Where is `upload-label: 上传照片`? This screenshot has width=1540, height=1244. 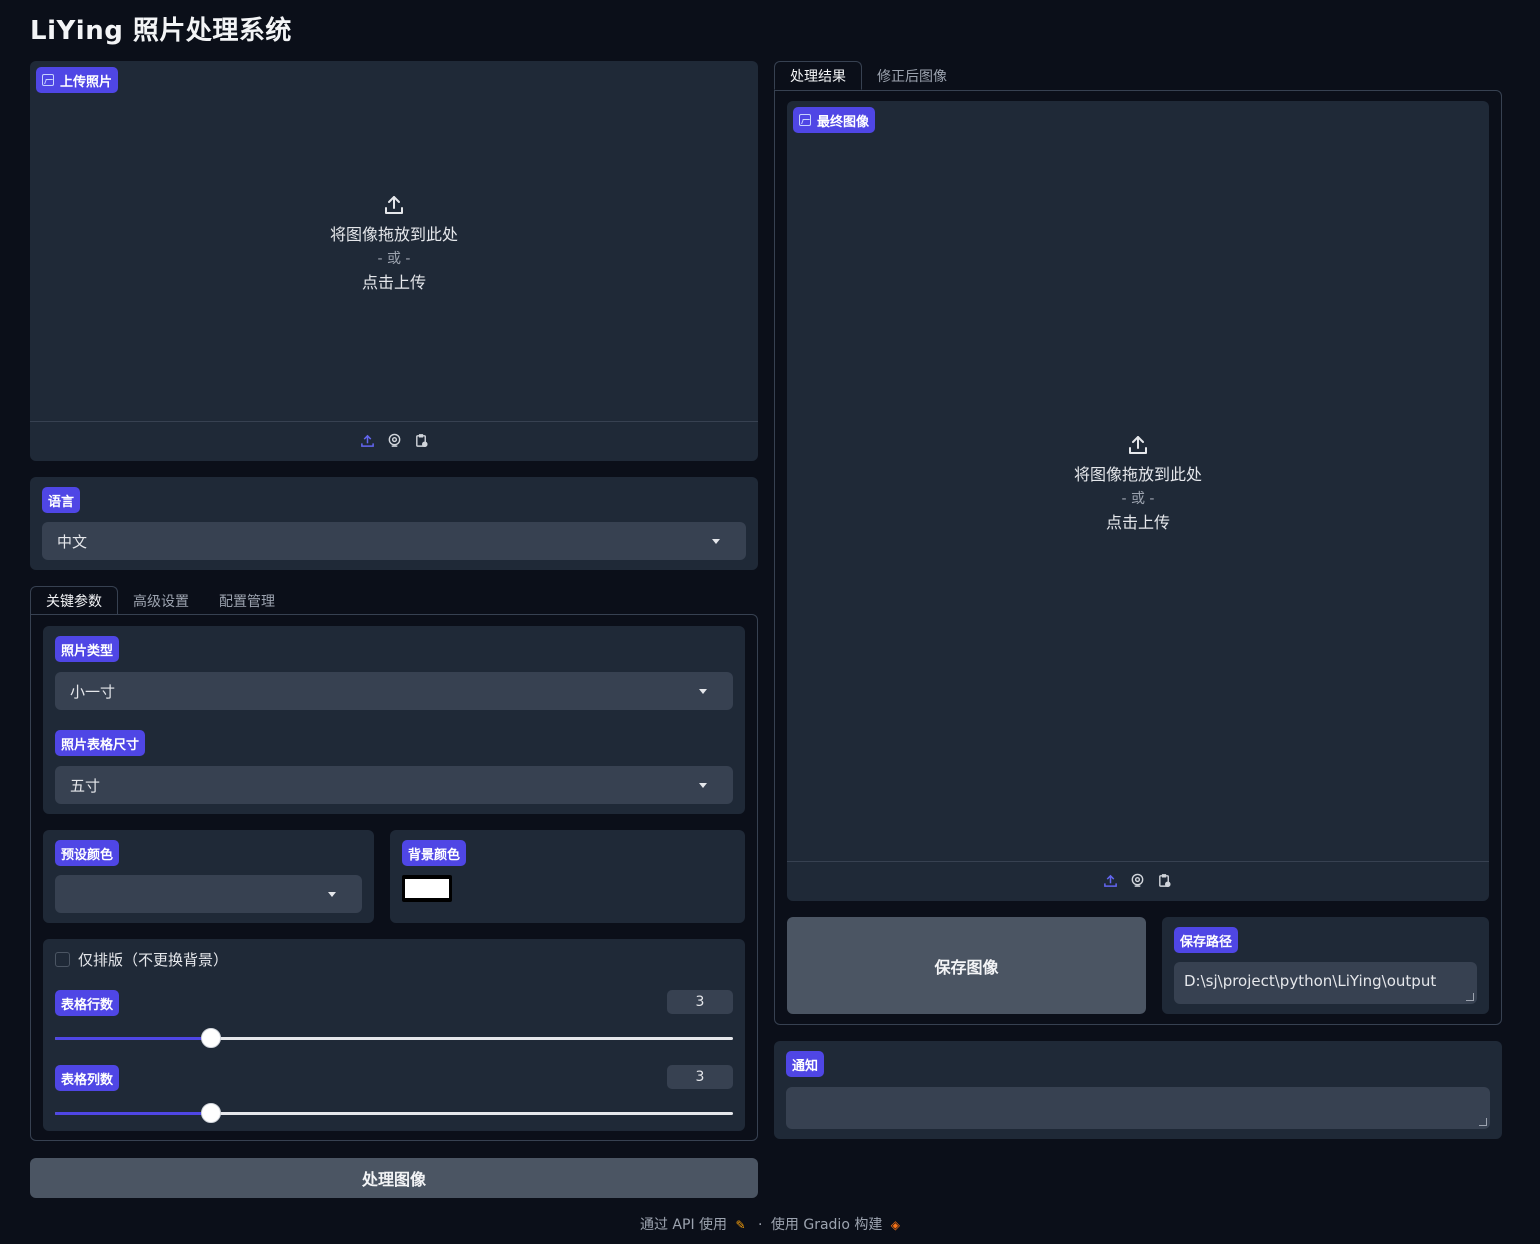 upload-label: 上传照片 is located at coordinates (77, 80).